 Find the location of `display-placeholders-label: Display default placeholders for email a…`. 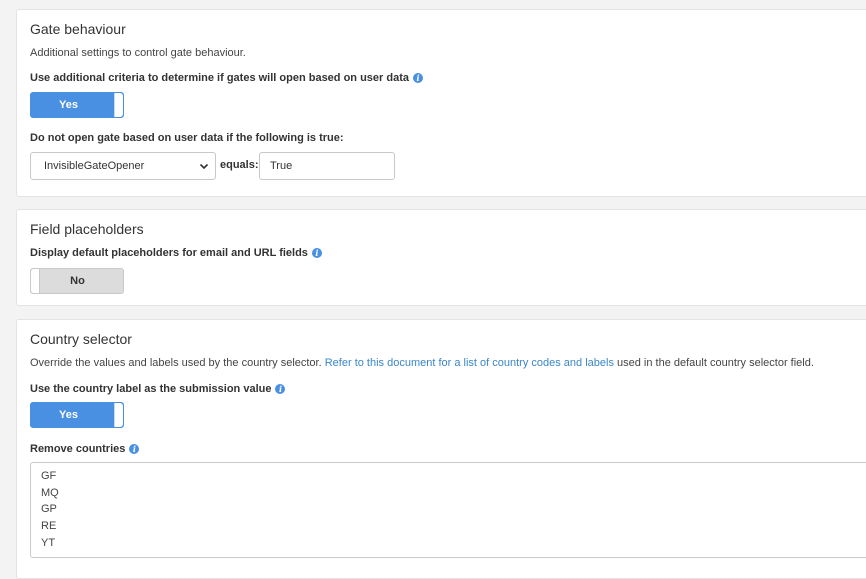

display-placeholders-label: Display default placeholders for email a… is located at coordinates (176, 253).